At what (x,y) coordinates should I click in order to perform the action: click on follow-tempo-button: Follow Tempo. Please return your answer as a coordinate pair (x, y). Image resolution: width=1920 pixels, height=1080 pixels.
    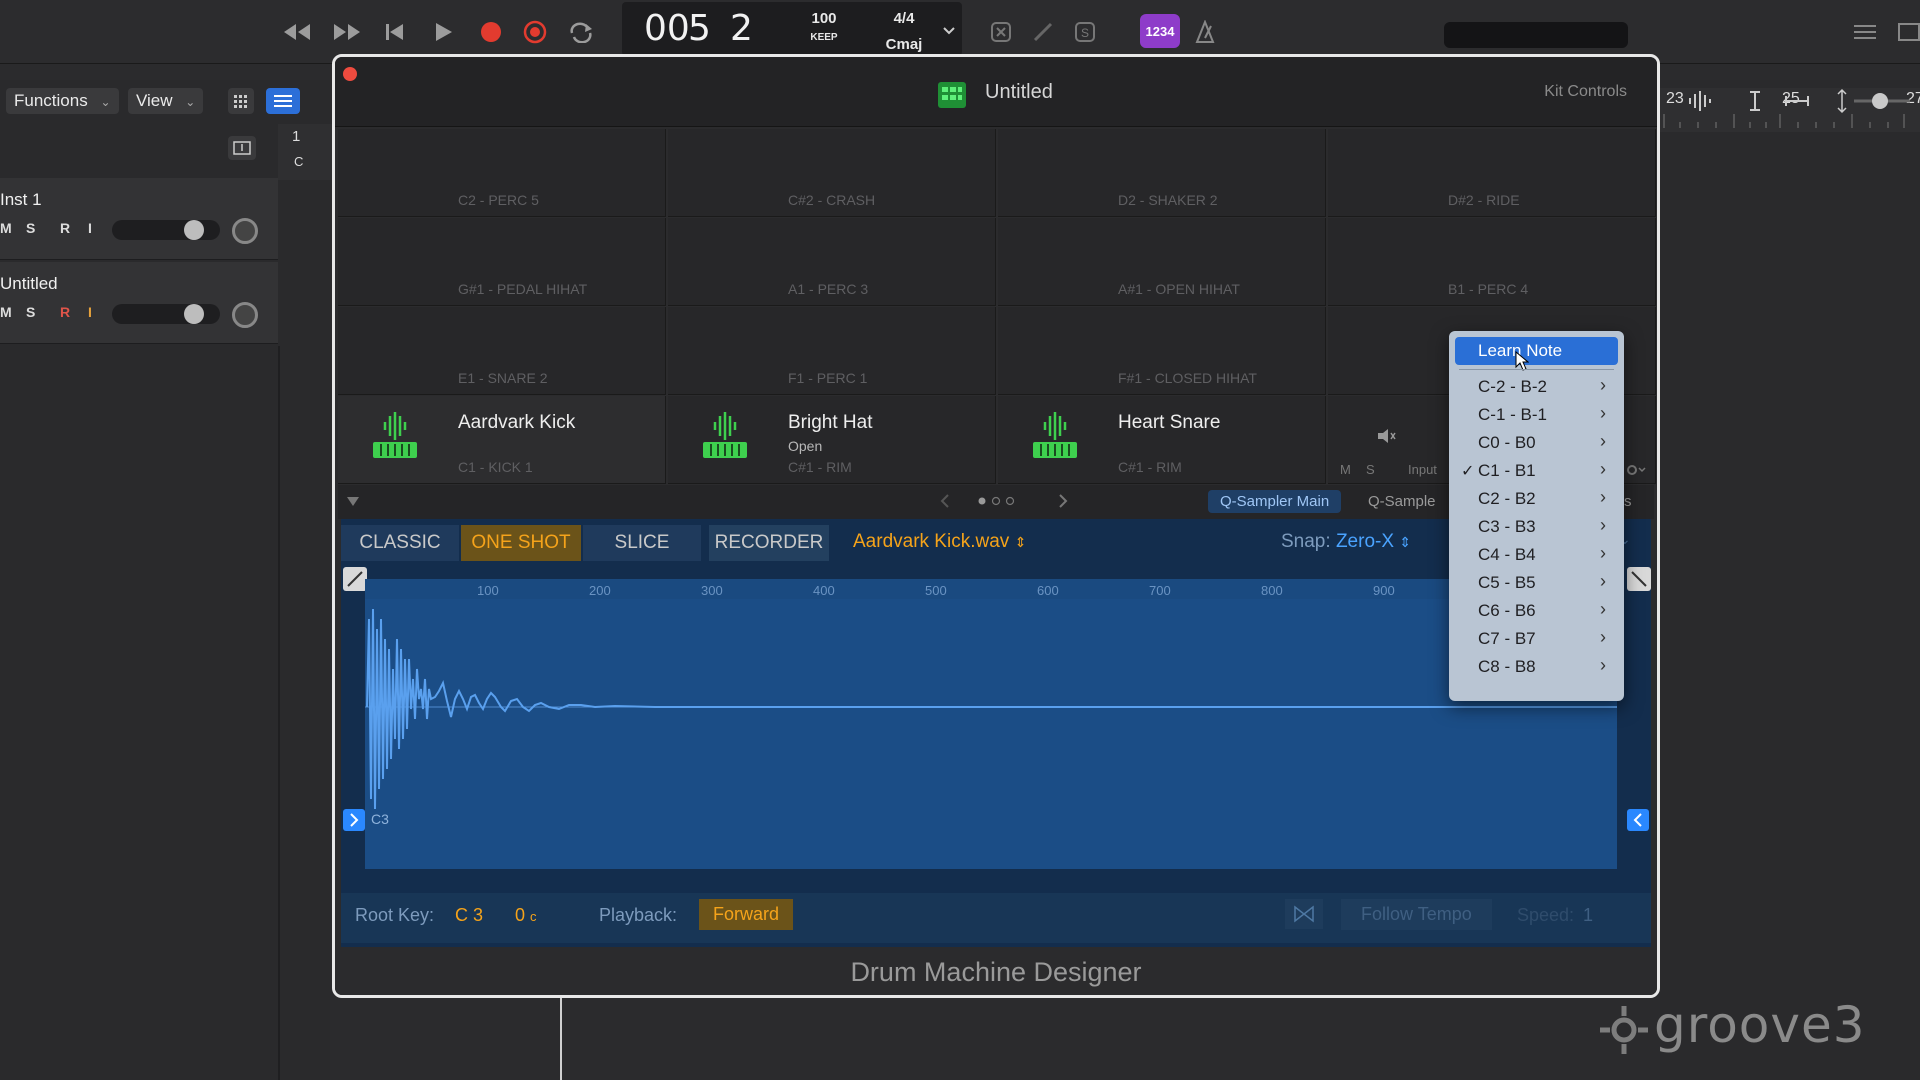
    Looking at the image, I should click on (1416, 914).